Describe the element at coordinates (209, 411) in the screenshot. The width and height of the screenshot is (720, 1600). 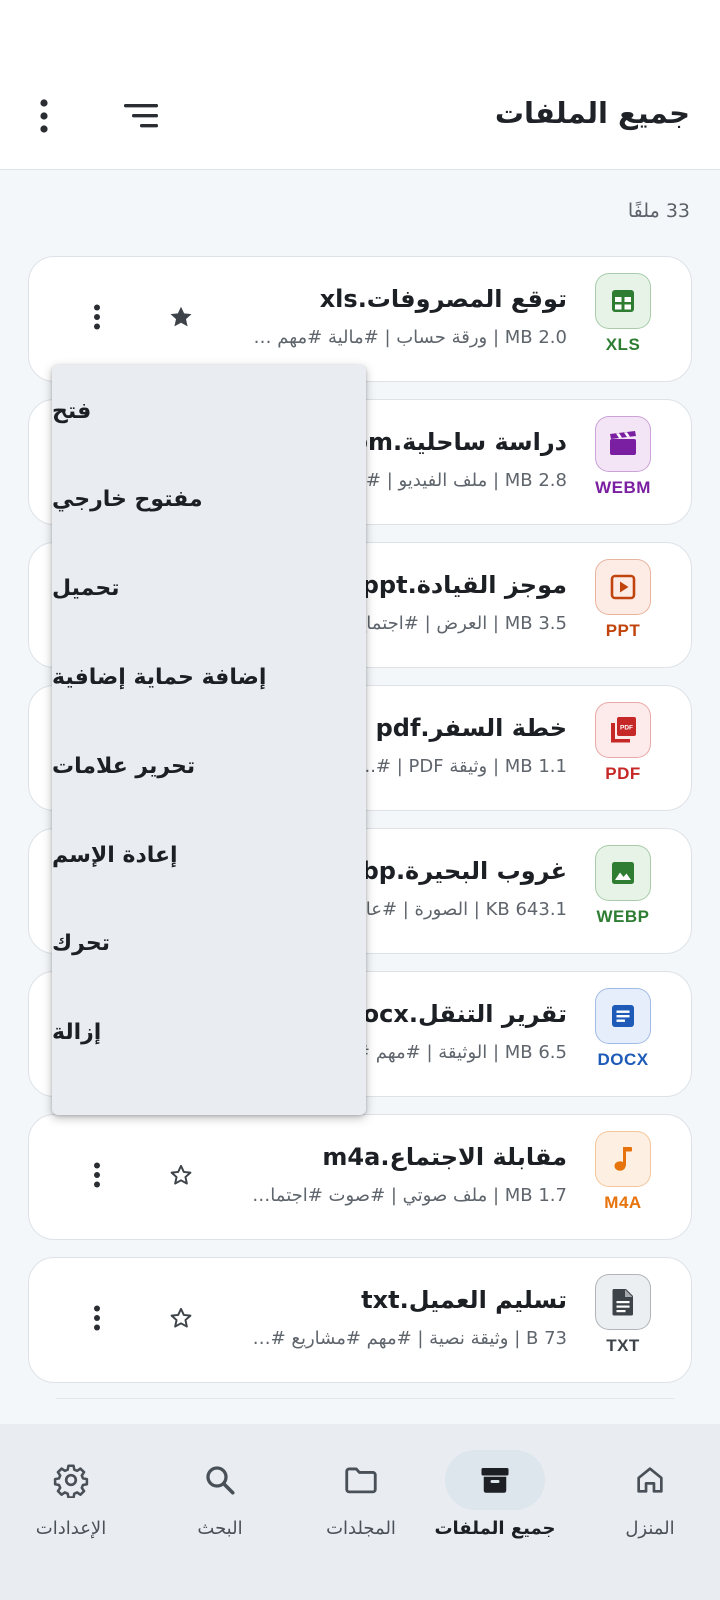
I see `menu-item: فتح` at that location.